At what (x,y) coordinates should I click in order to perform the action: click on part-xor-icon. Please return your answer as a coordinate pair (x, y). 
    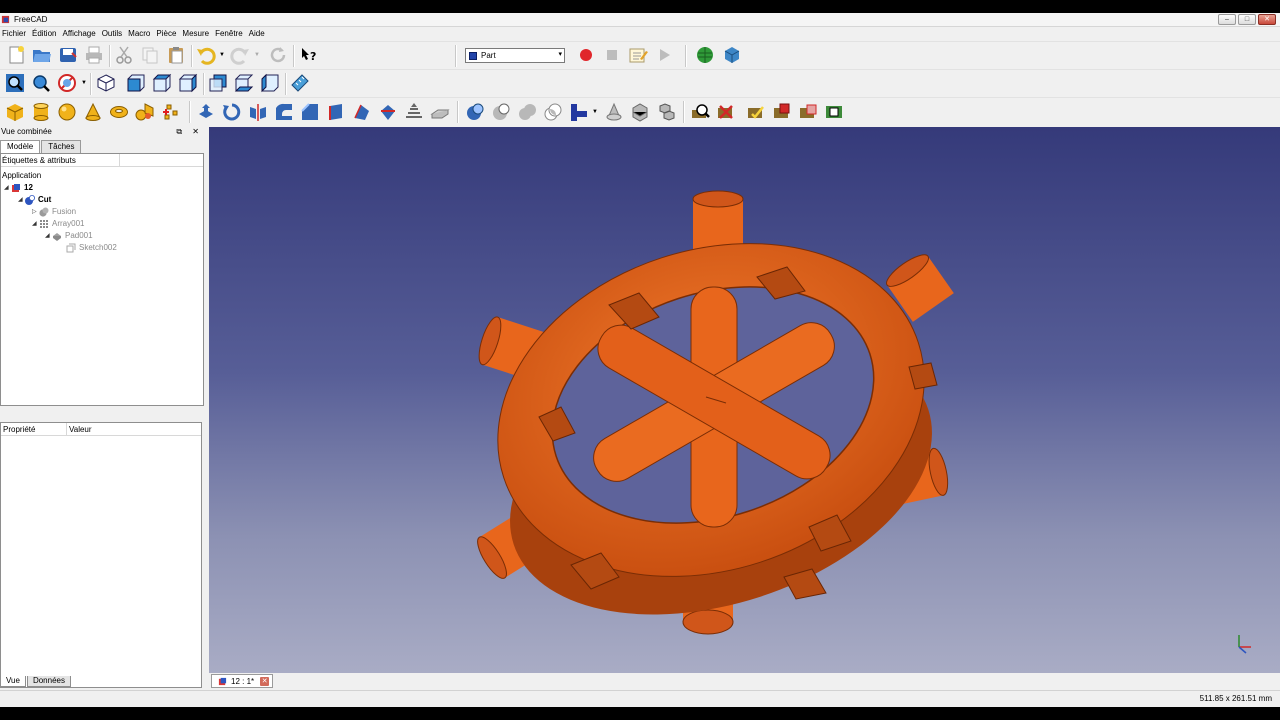
    Looking at the image, I should click on (834, 112).